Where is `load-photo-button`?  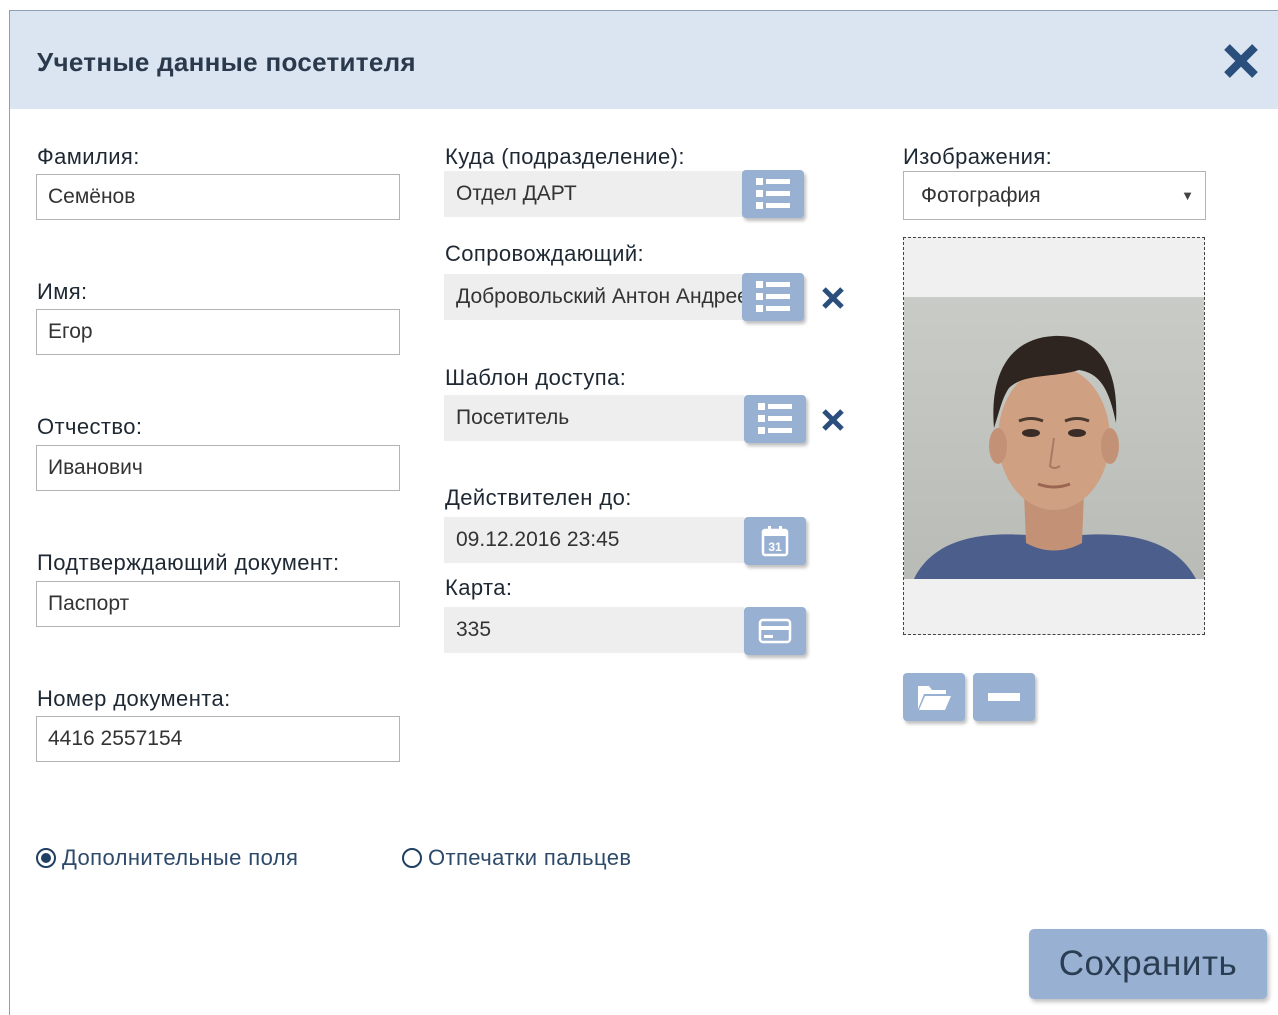
load-photo-button is located at coordinates (934, 697).